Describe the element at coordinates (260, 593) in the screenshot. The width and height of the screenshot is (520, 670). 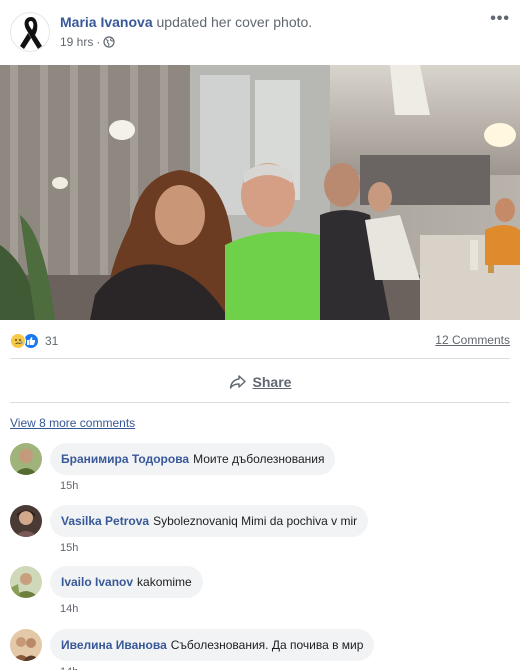
I see `comment-item: Ivailo Ivanov kakomime 14h` at that location.